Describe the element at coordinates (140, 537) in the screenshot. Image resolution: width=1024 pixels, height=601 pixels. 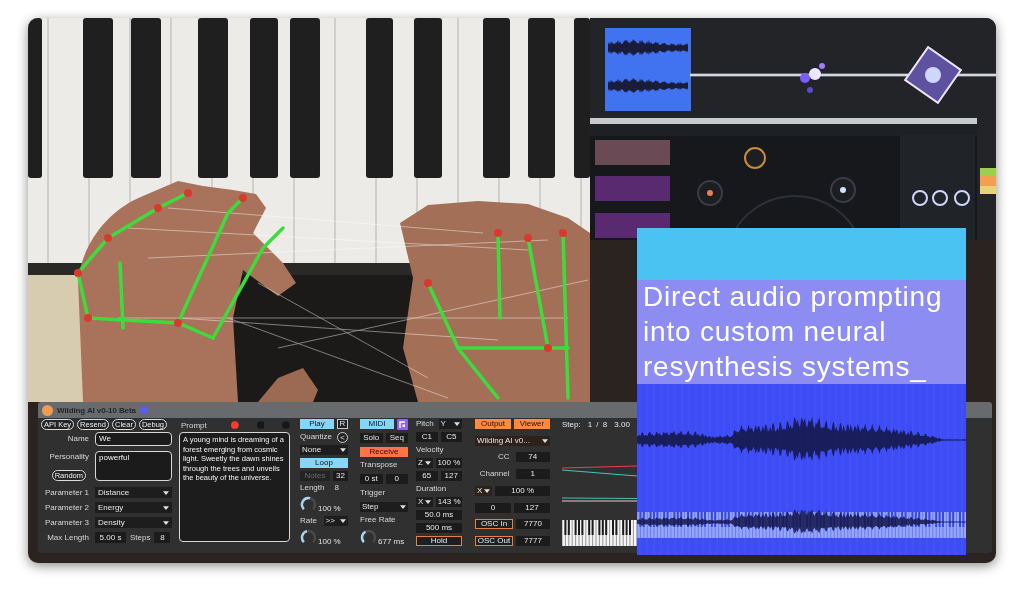
I see `field-label: Steps` at that location.